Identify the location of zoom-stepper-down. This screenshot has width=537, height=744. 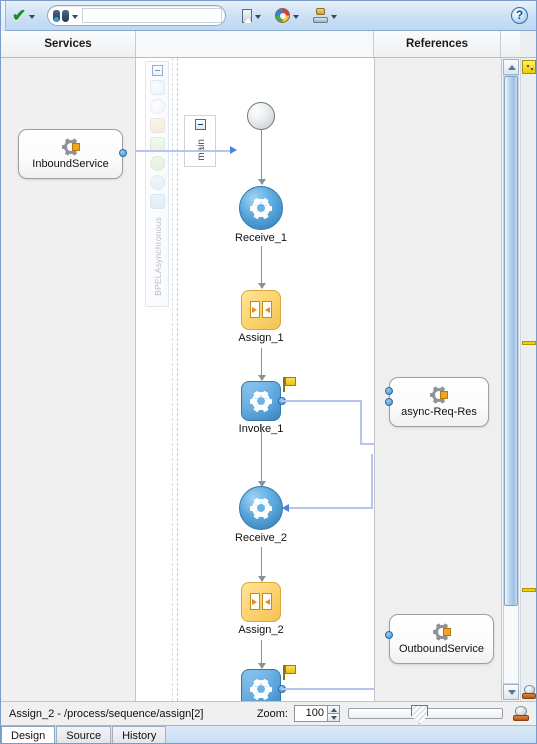
(333, 717).